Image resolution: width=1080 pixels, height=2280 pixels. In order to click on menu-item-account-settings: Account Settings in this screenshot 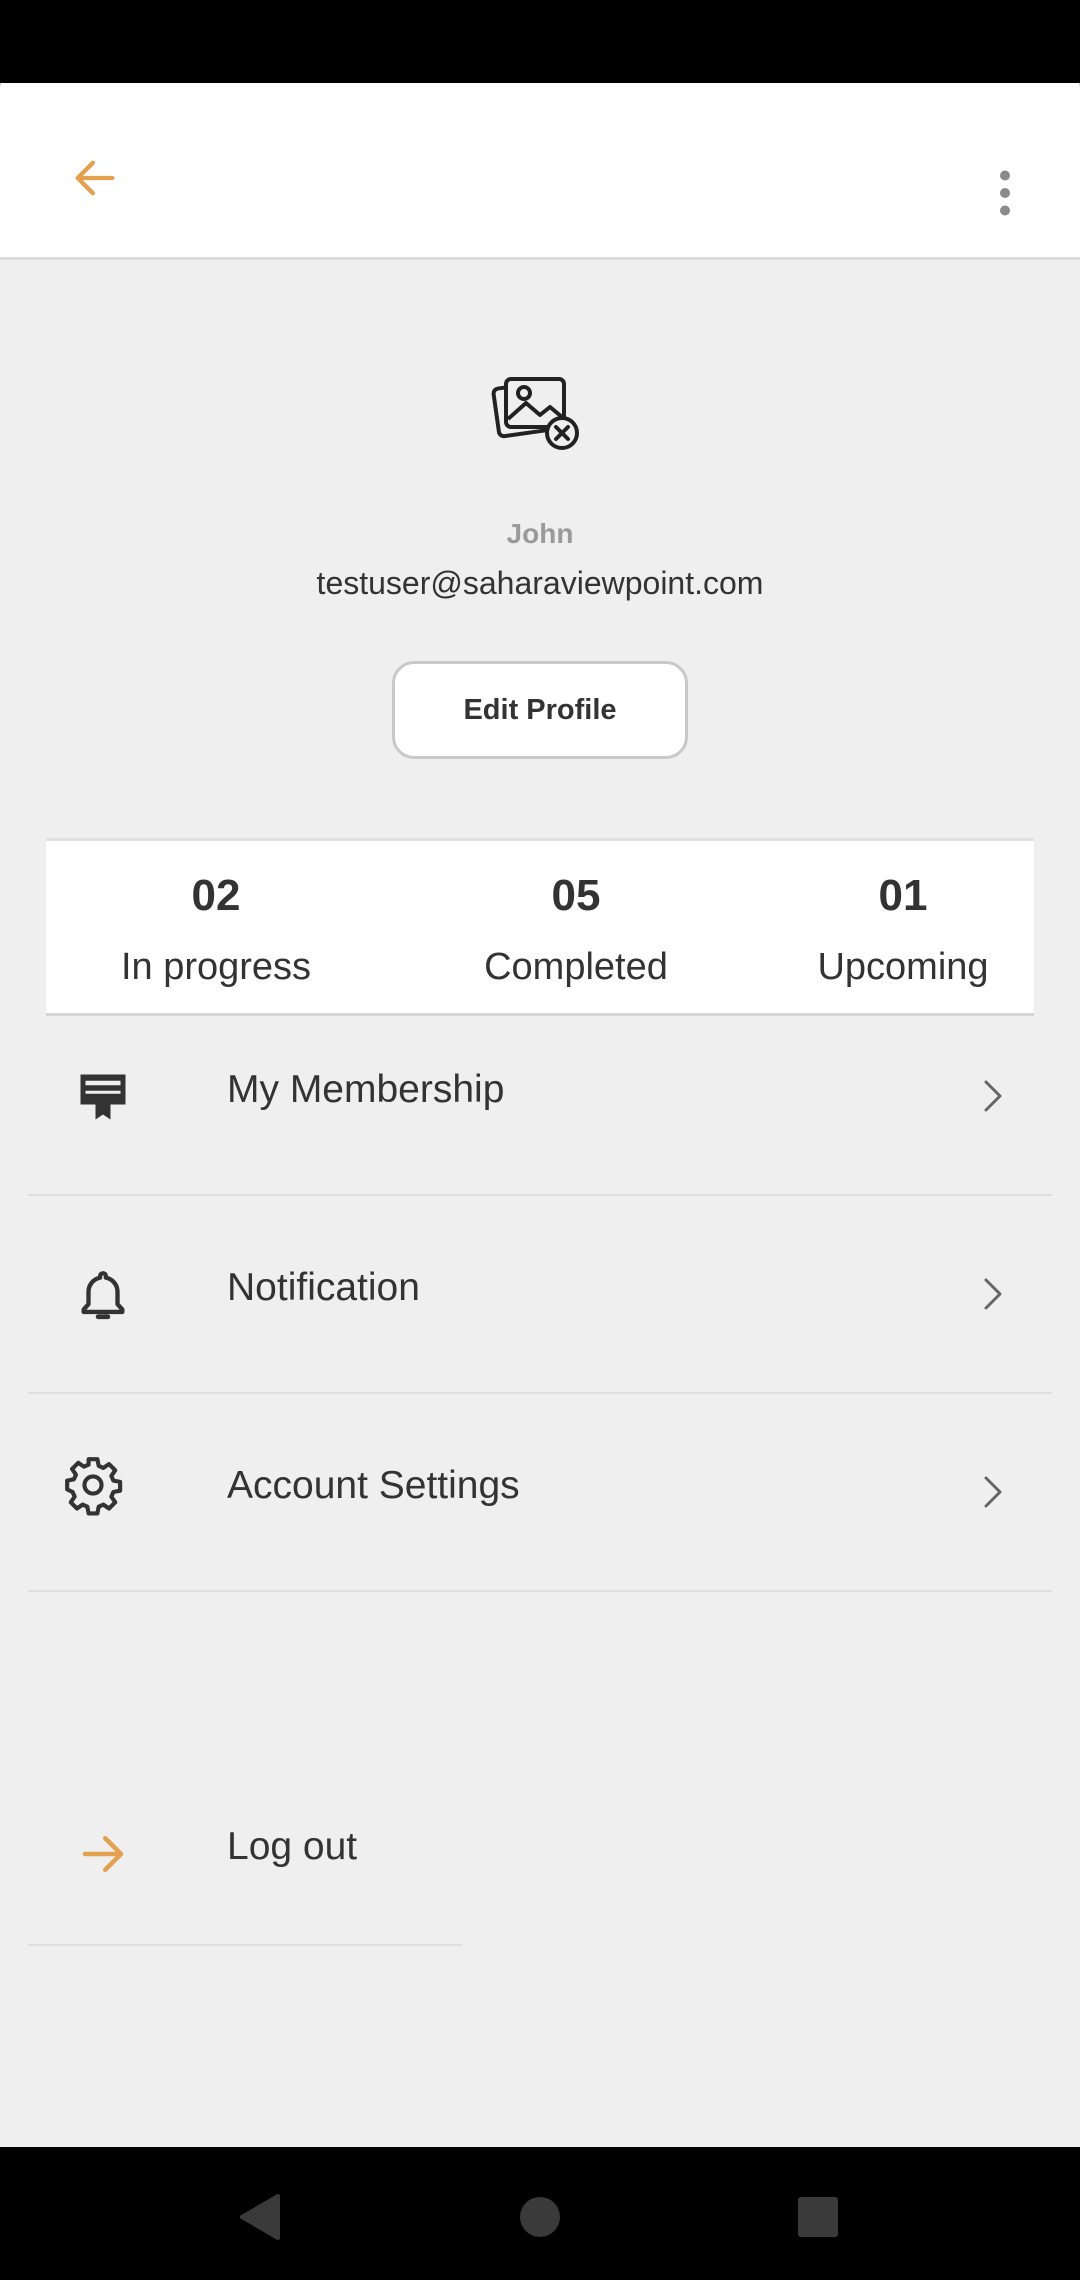, I will do `click(540, 1493)`.